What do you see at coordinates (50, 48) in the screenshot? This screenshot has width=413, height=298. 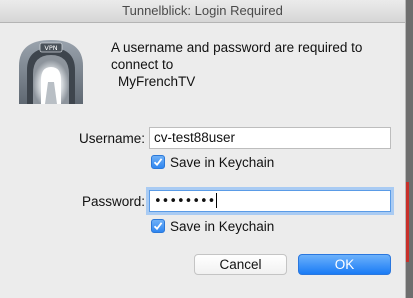 I see `vpn-badge-text: VPN` at bounding box center [50, 48].